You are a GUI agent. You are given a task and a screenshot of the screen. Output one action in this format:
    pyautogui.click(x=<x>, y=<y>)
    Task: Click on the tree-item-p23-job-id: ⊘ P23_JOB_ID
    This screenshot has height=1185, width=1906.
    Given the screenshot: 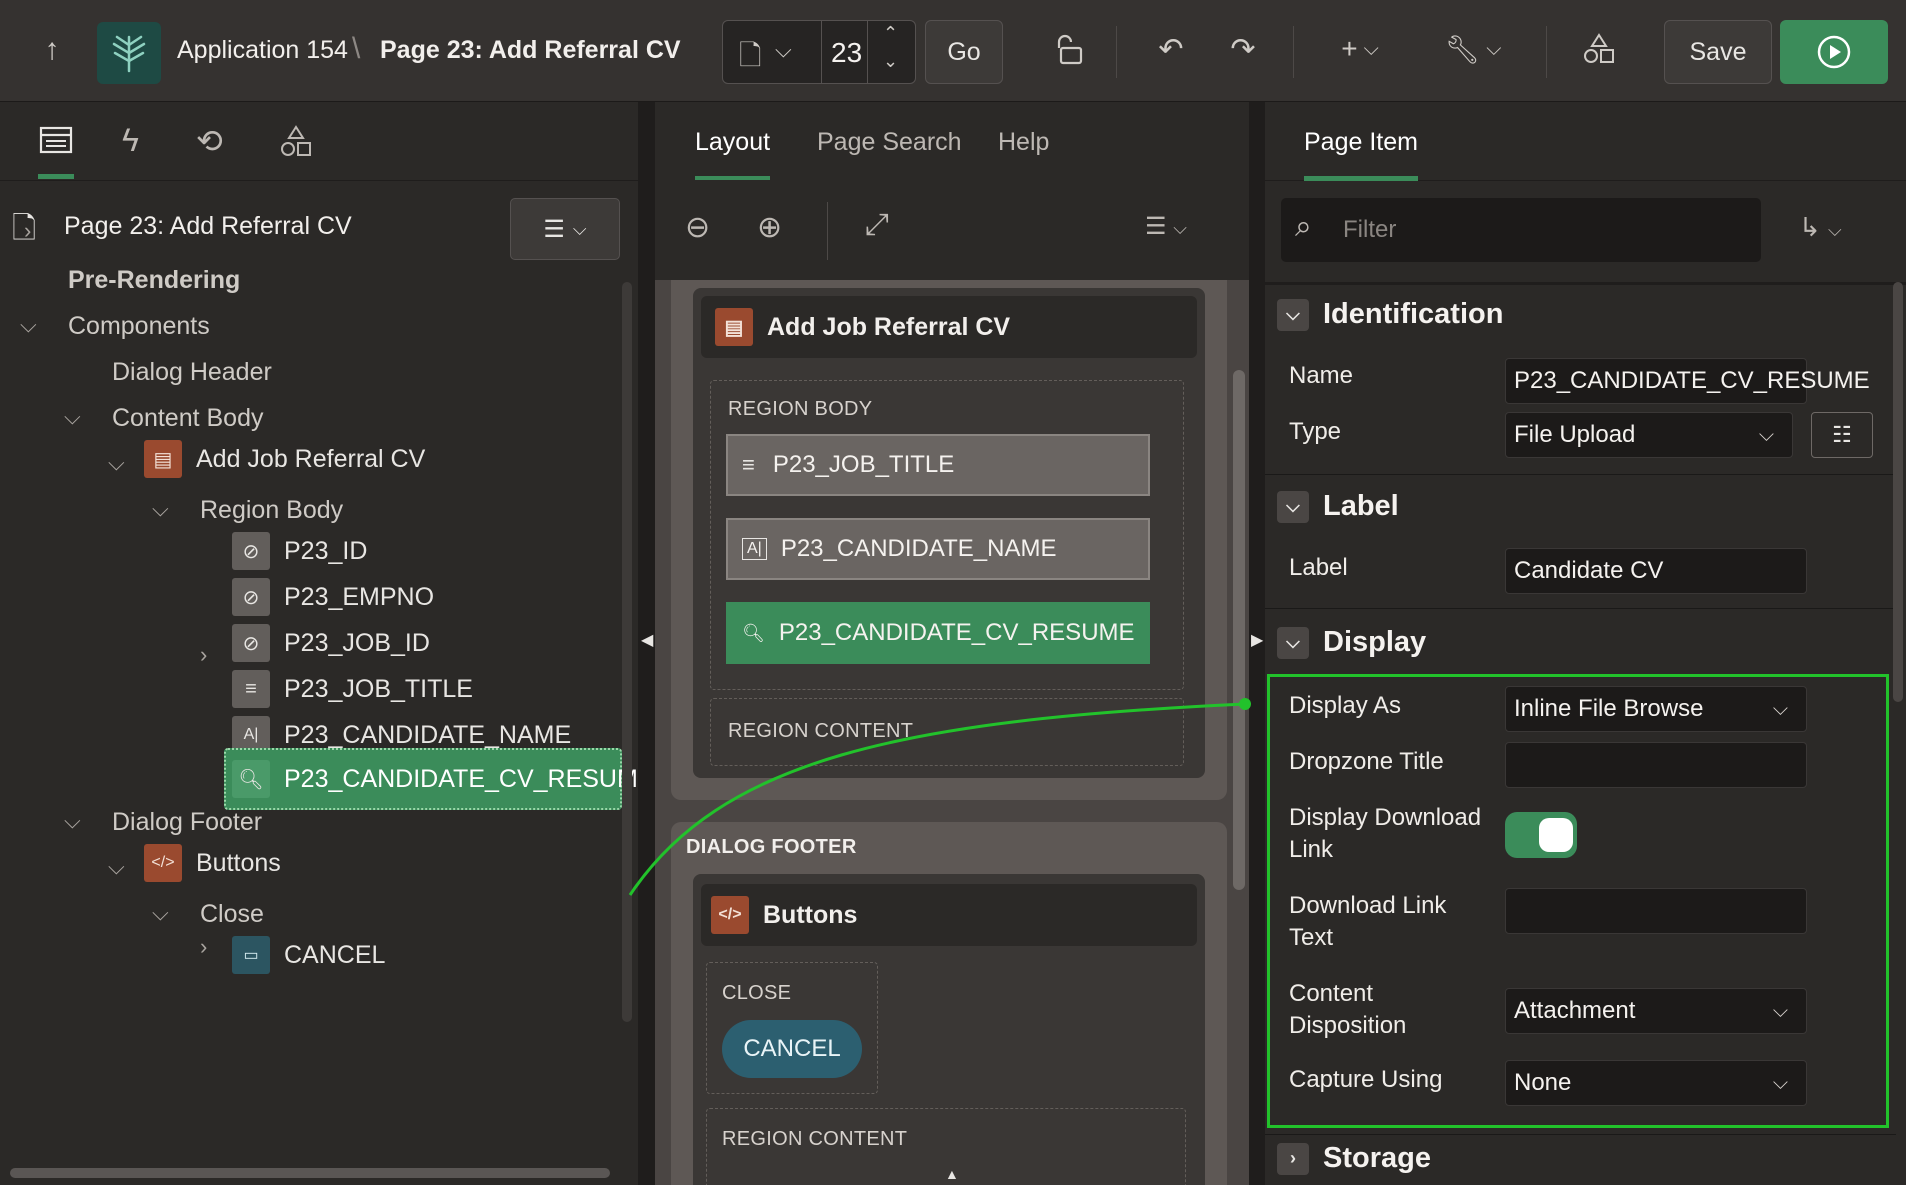 What is the action you would take?
    pyautogui.click(x=331, y=643)
    